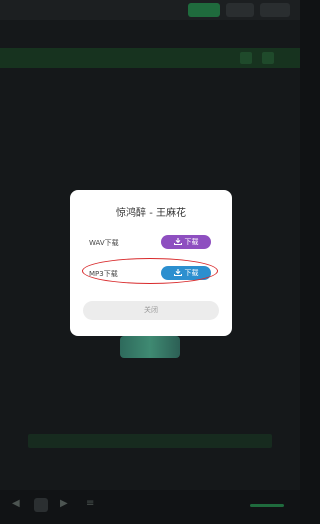 Image resolution: width=320 pixels, height=524 pixels. I want to click on wav-download-button-label: 下载, so click(191, 242).